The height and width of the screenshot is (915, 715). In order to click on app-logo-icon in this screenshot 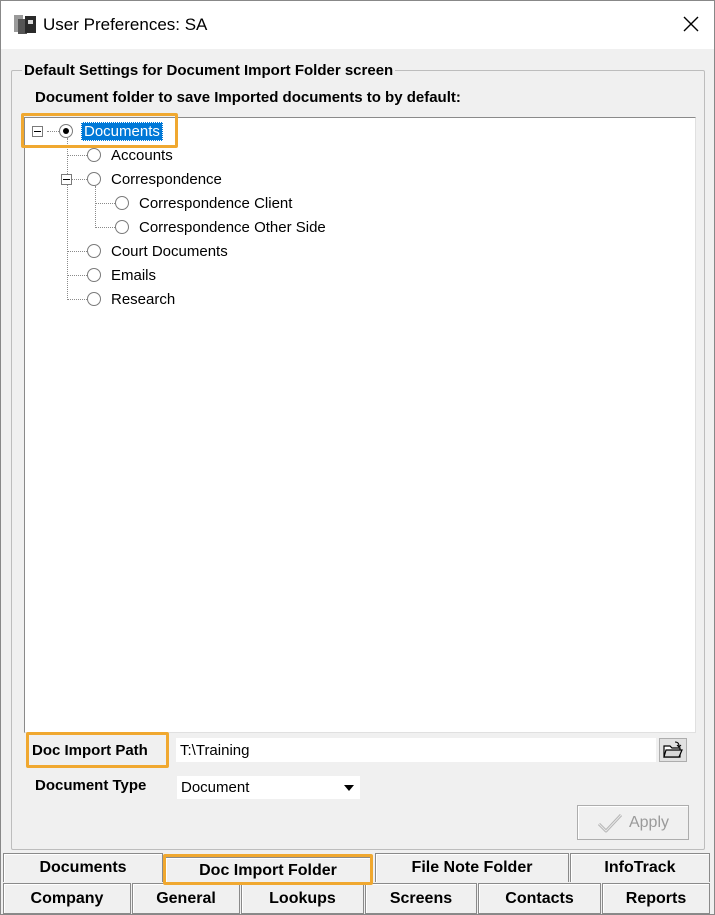, I will do `click(25, 24)`.